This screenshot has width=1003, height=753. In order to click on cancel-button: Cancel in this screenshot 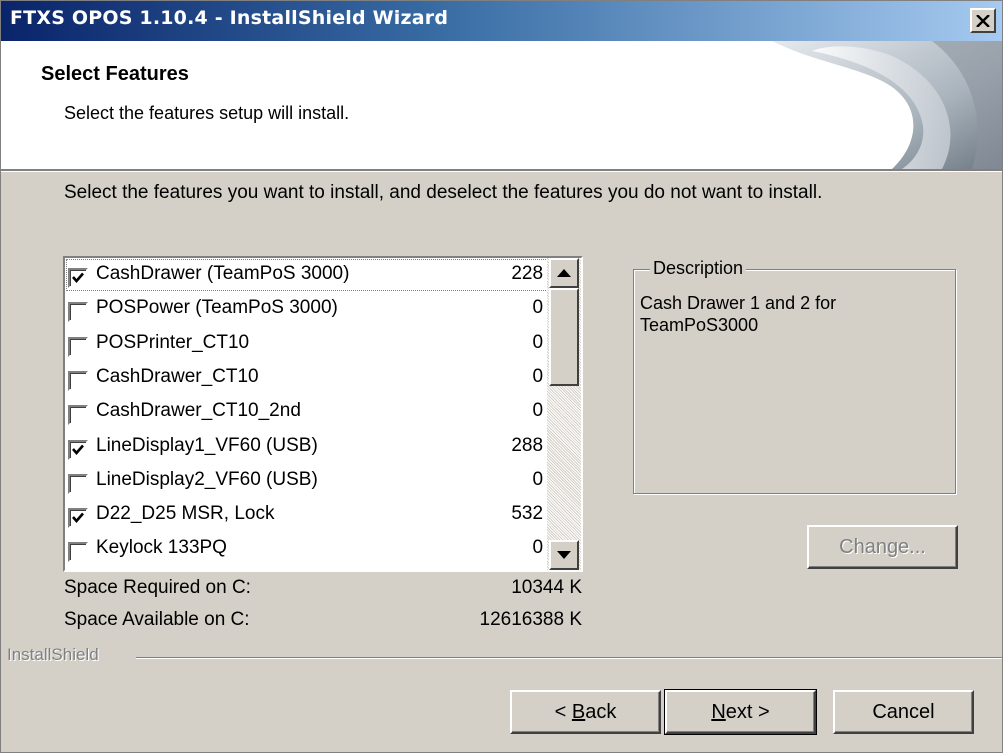, I will do `click(903, 712)`.